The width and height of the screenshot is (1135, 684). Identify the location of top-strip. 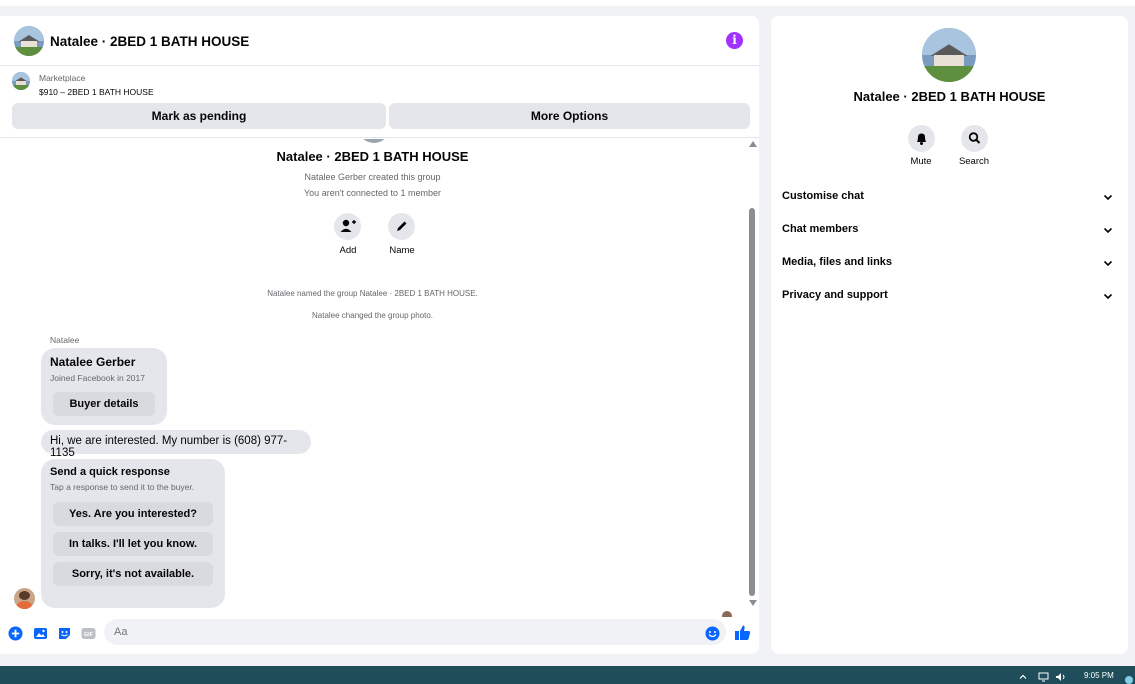
(567, 3).